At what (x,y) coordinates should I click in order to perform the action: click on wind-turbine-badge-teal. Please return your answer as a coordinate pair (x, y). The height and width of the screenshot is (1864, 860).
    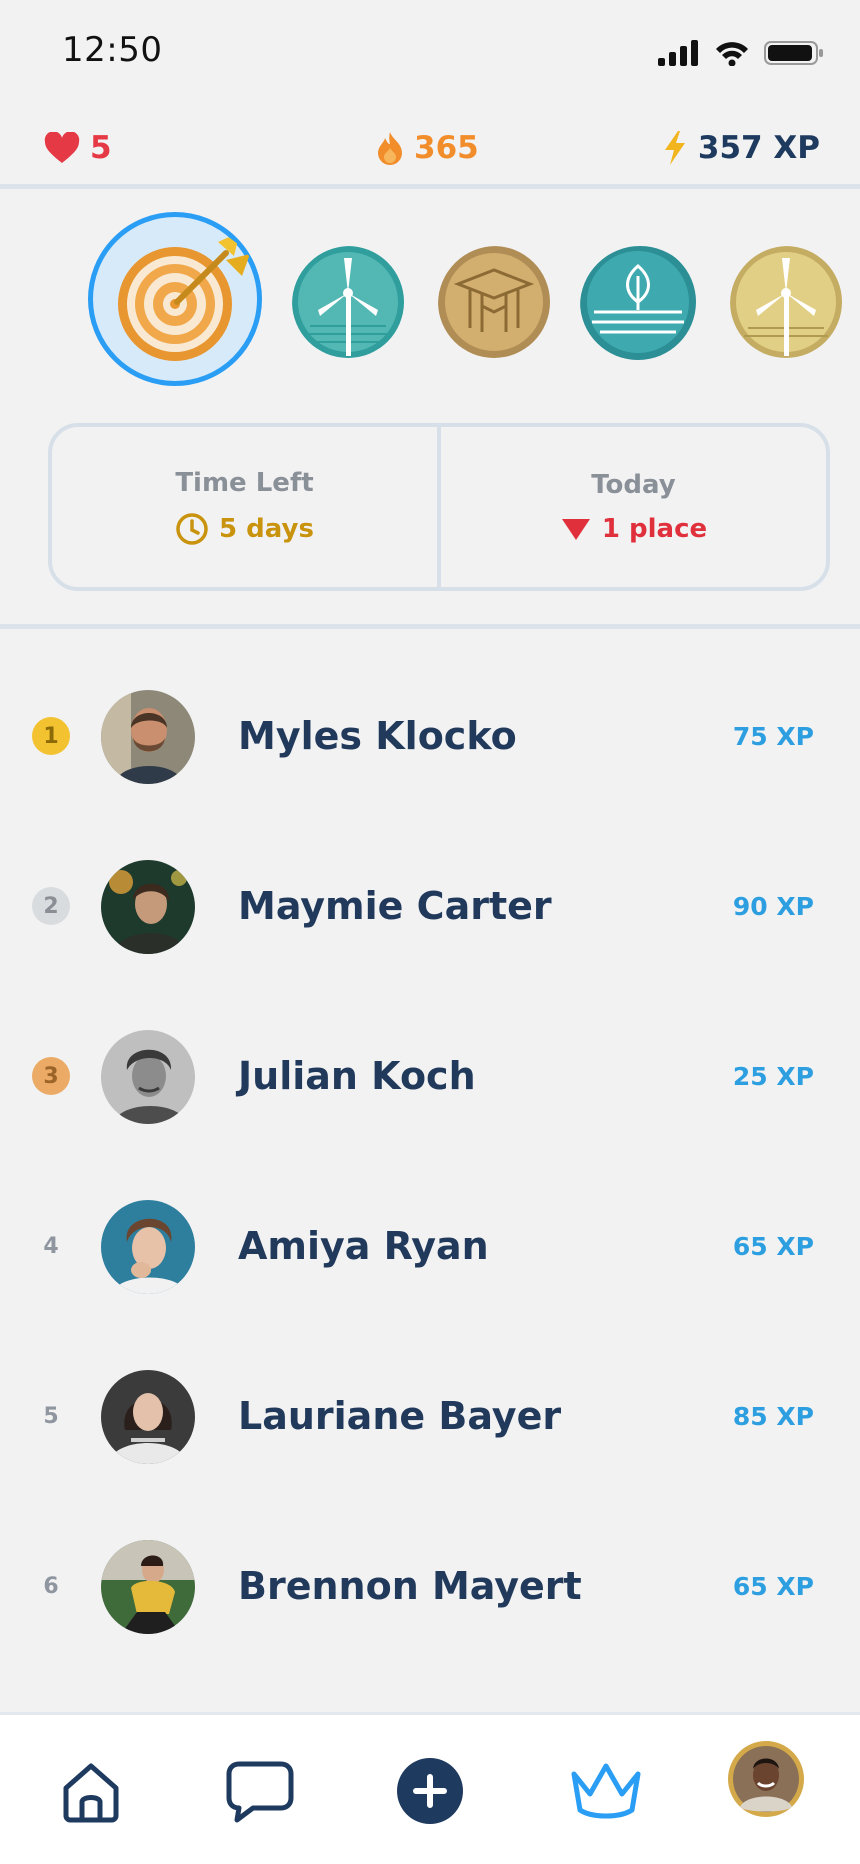
    Looking at the image, I should click on (350, 304).